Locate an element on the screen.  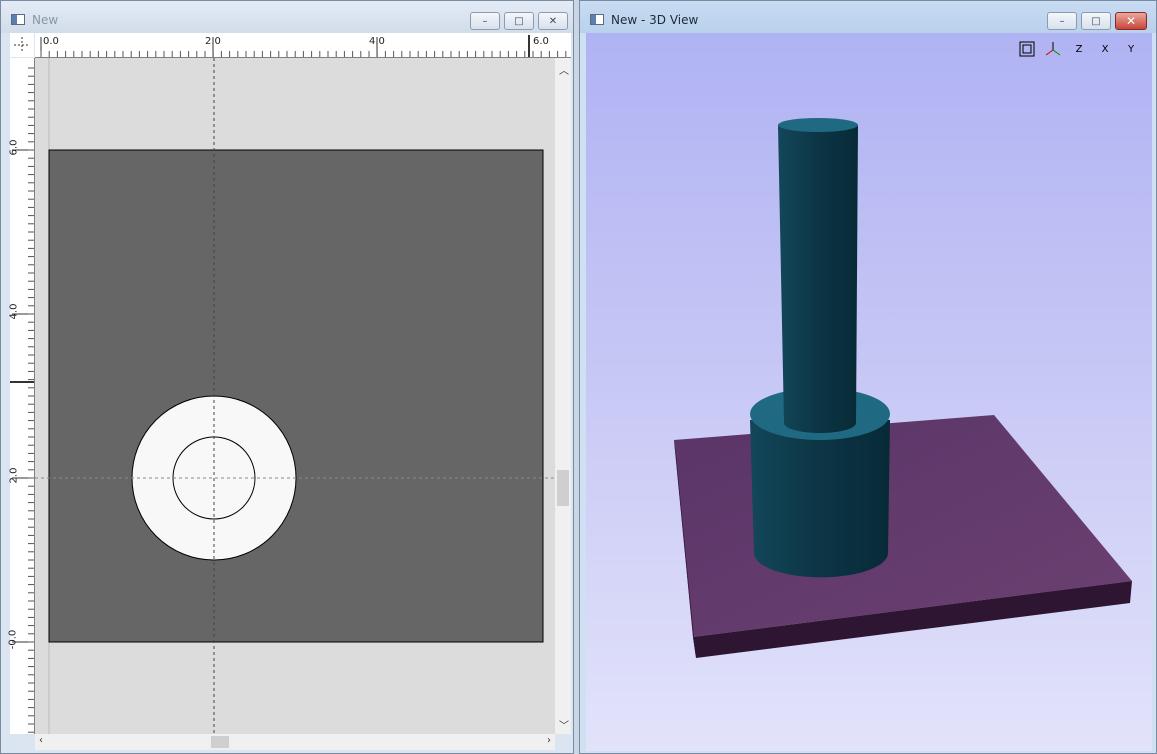
upper-cylinder-top is located at coordinates (818, 125).